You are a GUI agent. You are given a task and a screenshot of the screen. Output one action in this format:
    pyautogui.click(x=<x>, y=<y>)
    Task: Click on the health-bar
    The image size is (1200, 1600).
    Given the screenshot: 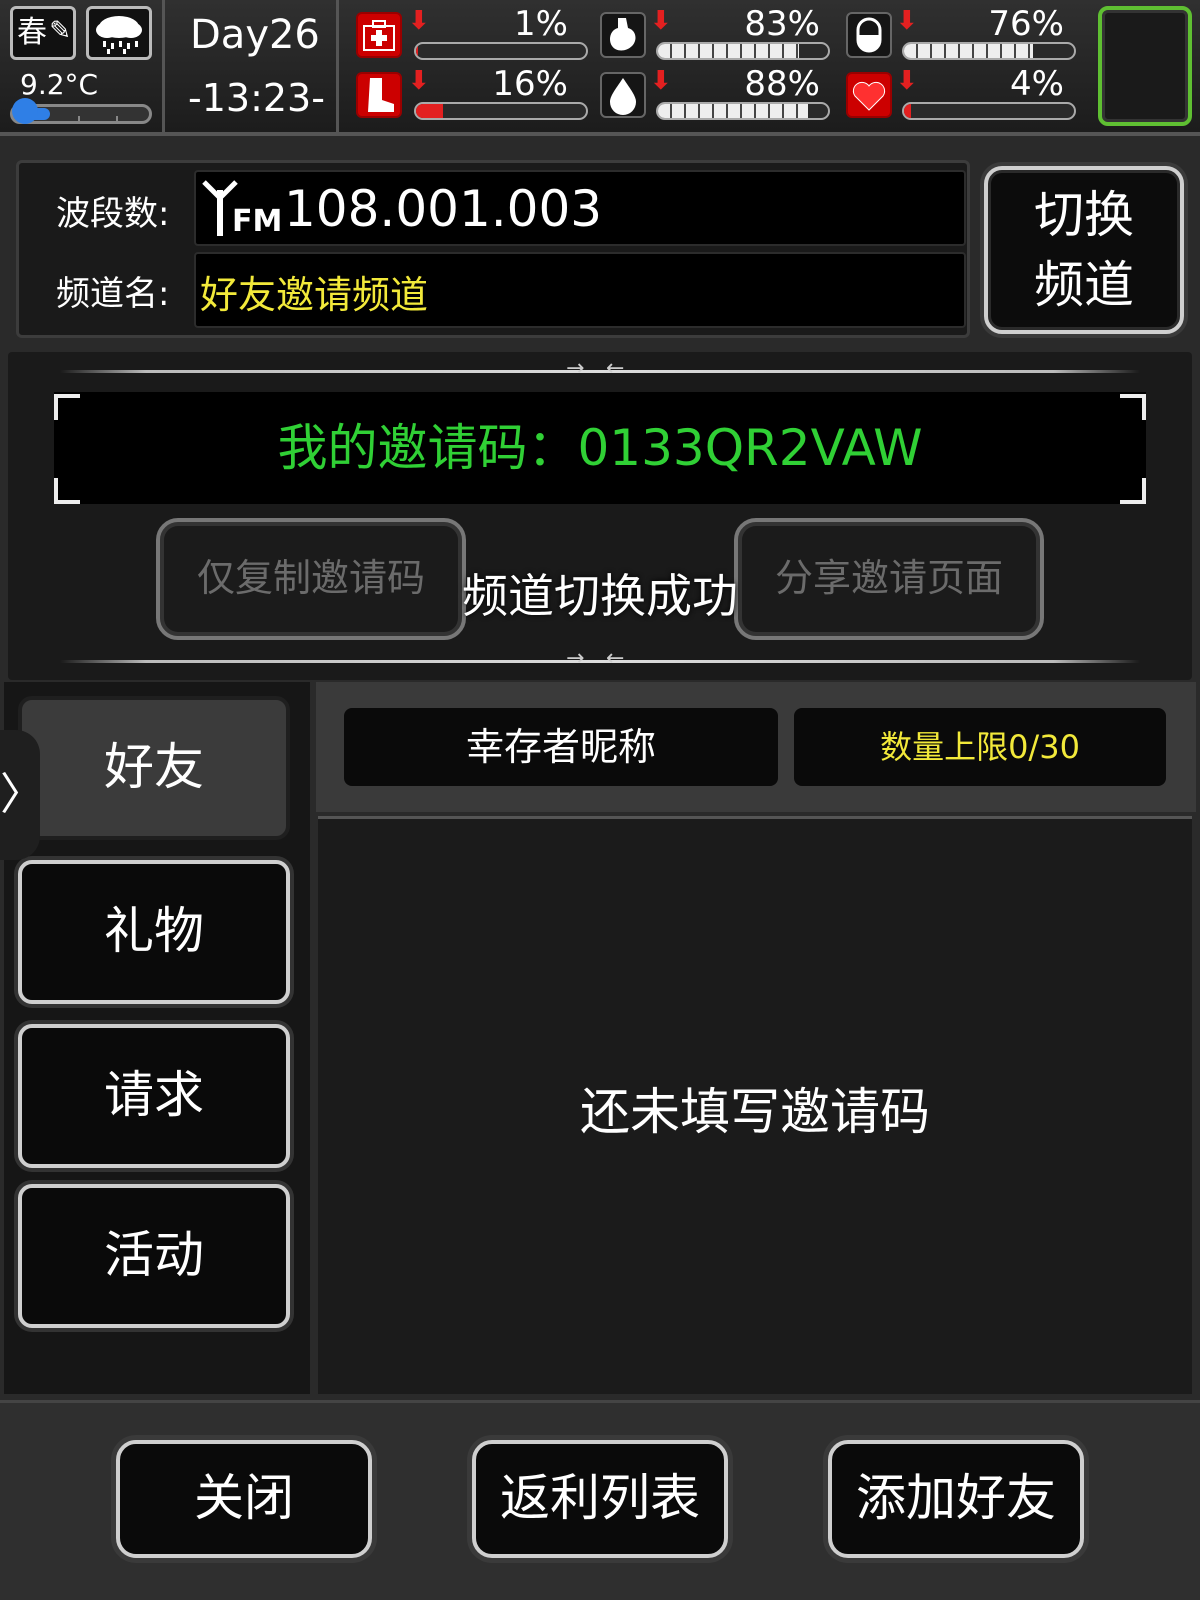 What is the action you would take?
    pyautogui.click(x=501, y=51)
    